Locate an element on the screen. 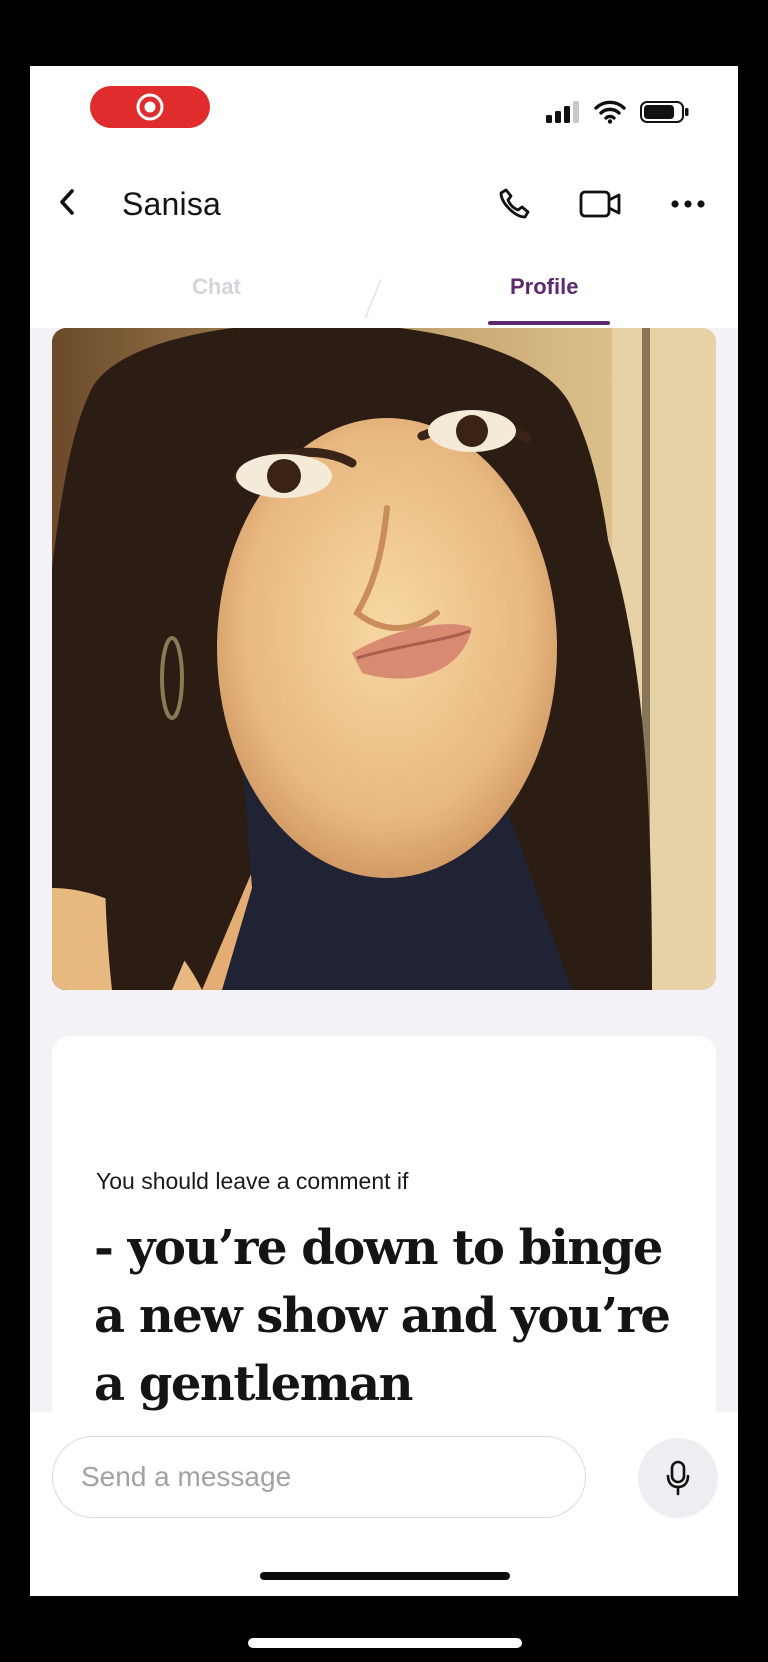  message-input is located at coordinates (319, 1477).